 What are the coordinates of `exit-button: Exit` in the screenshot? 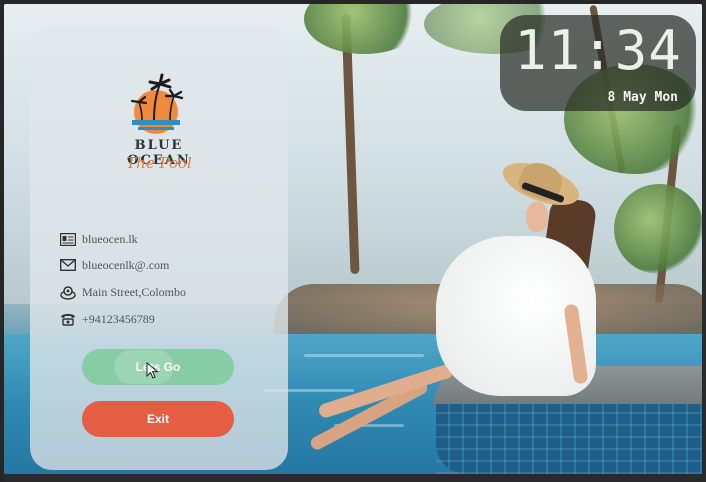 It's located at (158, 419).